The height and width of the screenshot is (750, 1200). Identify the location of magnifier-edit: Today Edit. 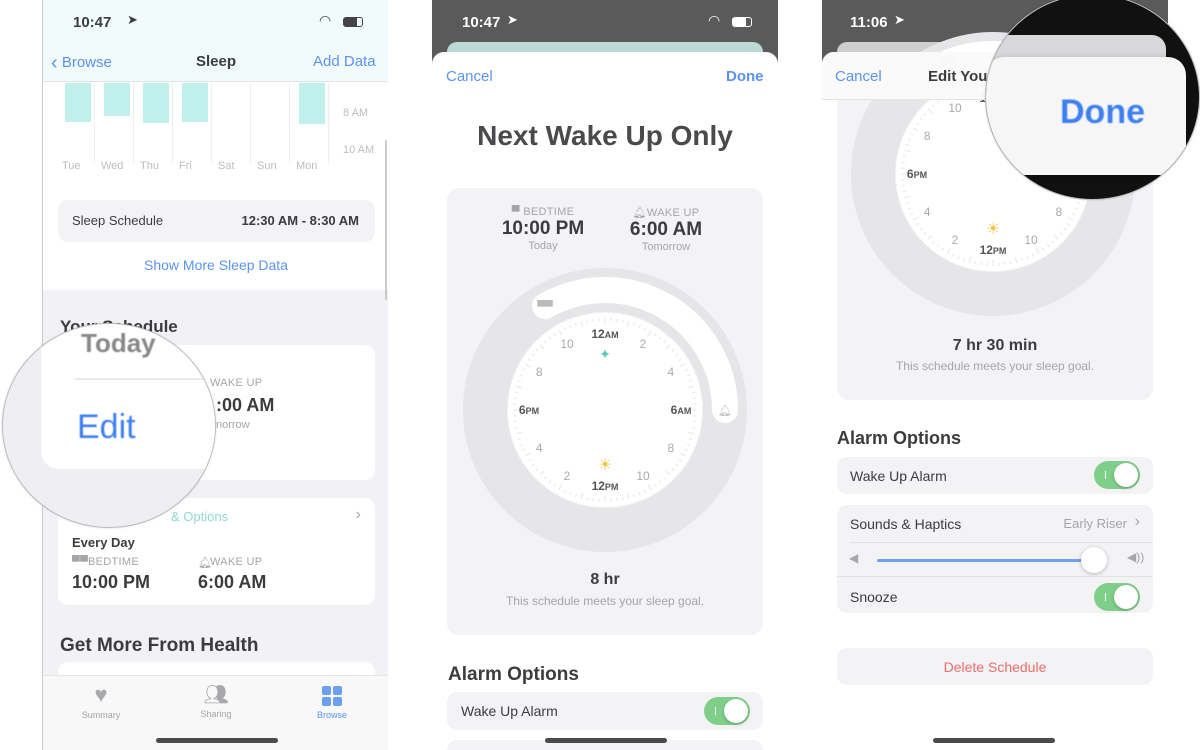
(109, 425).